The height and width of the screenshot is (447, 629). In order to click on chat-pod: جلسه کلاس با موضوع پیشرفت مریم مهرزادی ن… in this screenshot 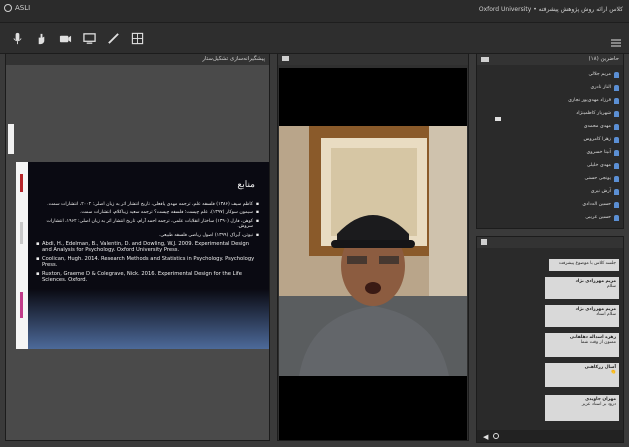, I will do `click(550, 339)`.